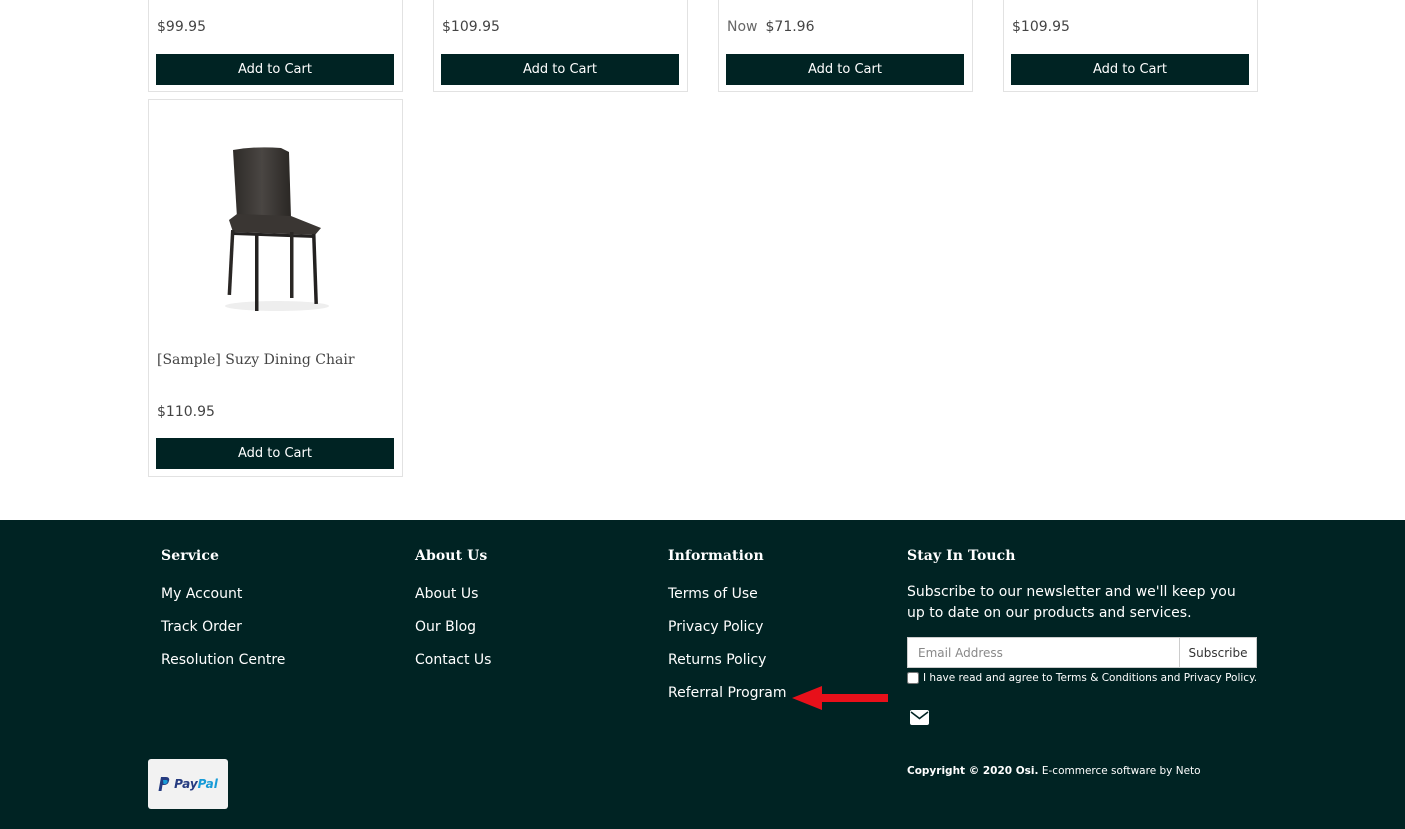 The image size is (1405, 829). What do you see at coordinates (961, 556) in the screenshot?
I see `footer-heading: Stay In Touch` at bounding box center [961, 556].